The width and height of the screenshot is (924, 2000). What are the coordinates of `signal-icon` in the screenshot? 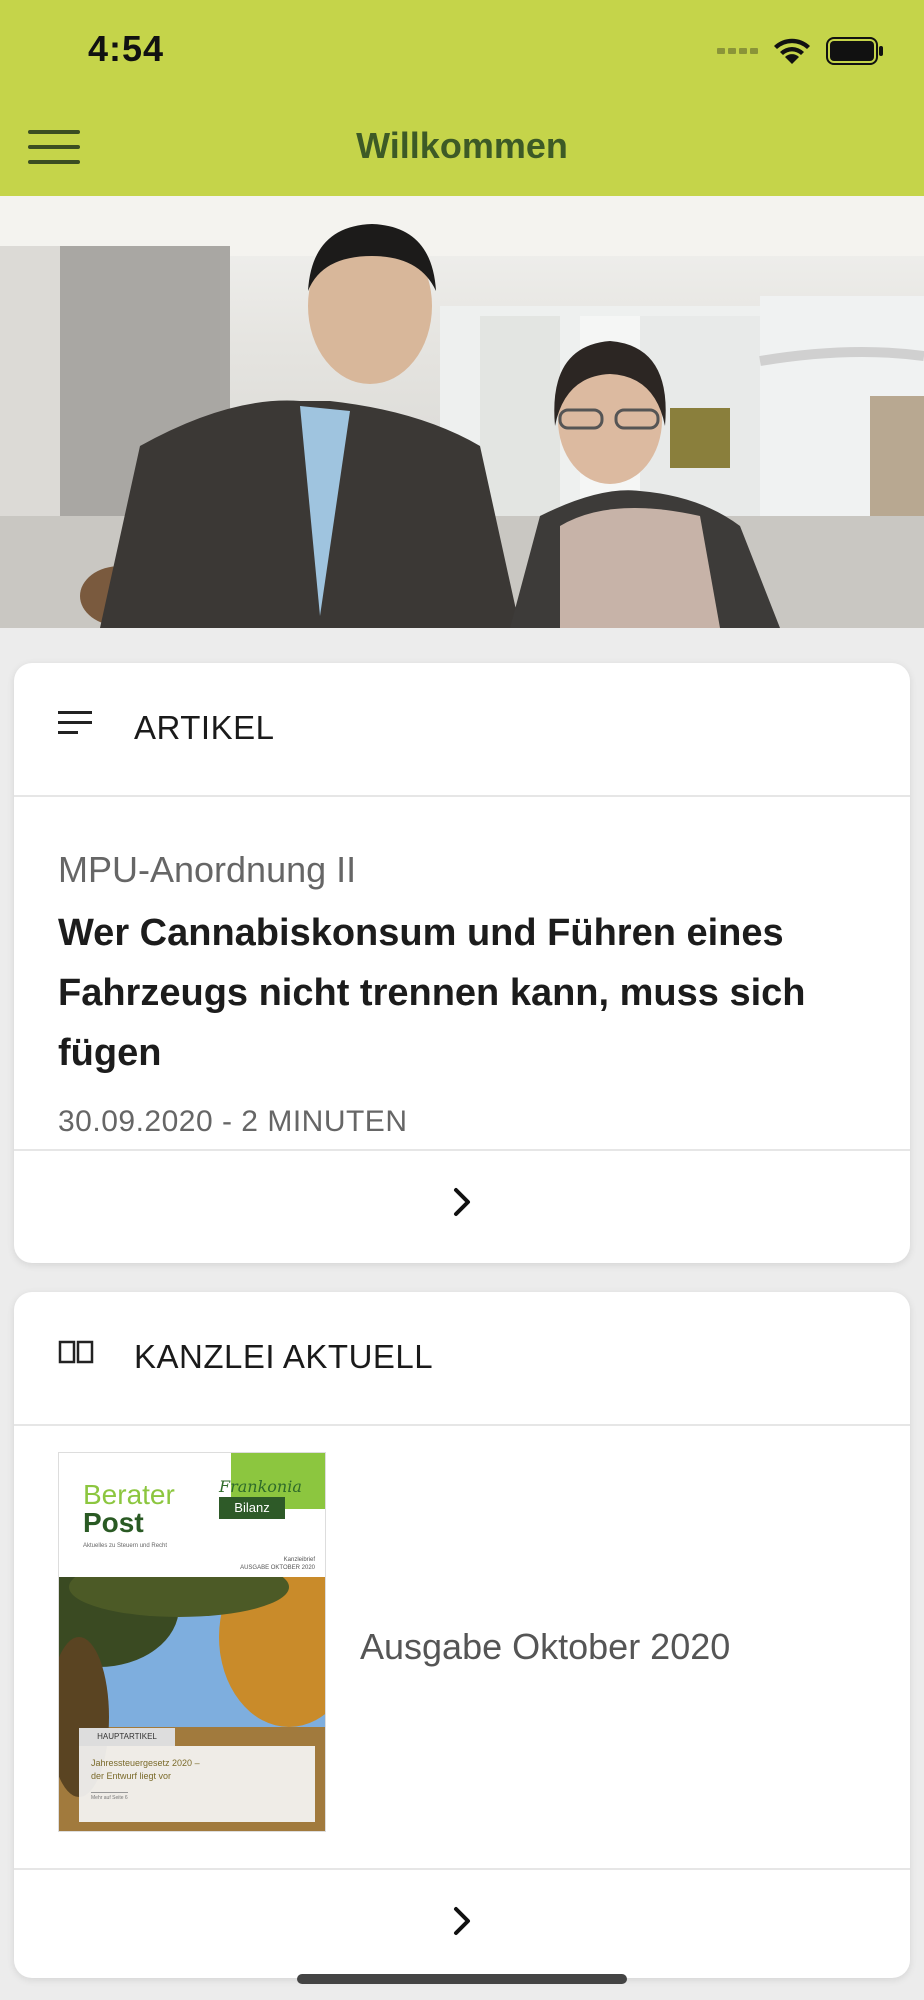 It's located at (737, 51).